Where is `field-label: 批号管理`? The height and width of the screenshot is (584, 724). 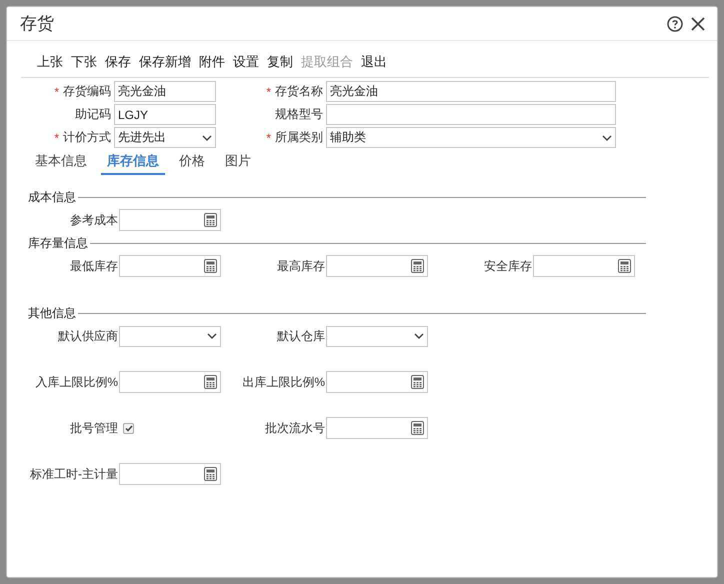
field-label: 批号管理 is located at coordinates (93, 428).